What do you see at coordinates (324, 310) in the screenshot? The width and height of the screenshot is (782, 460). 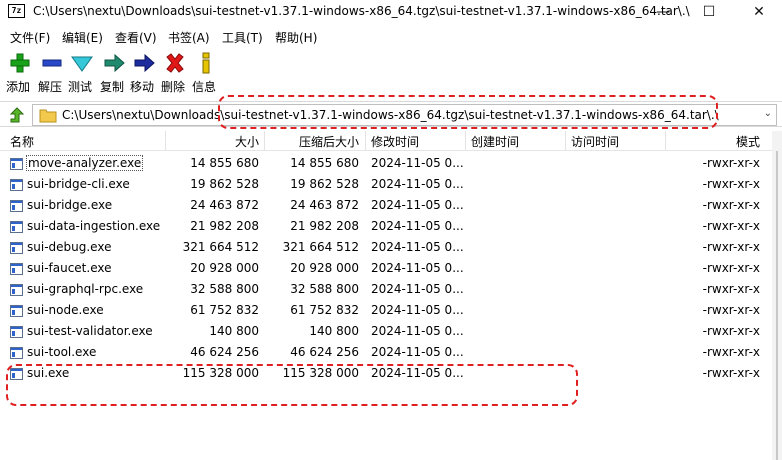 I see `file-packed-size: 61 752 832` at bounding box center [324, 310].